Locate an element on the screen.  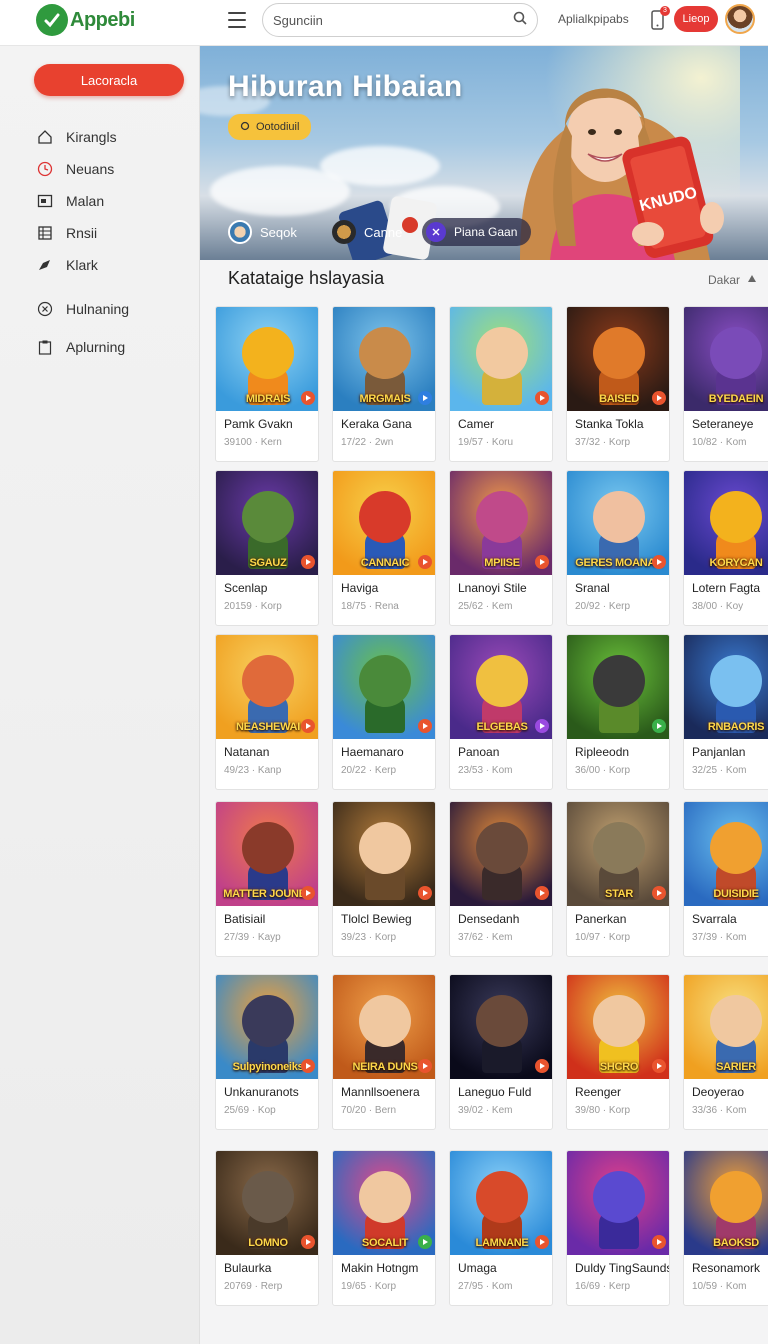
menu-icon is located at coordinates (237, 20).